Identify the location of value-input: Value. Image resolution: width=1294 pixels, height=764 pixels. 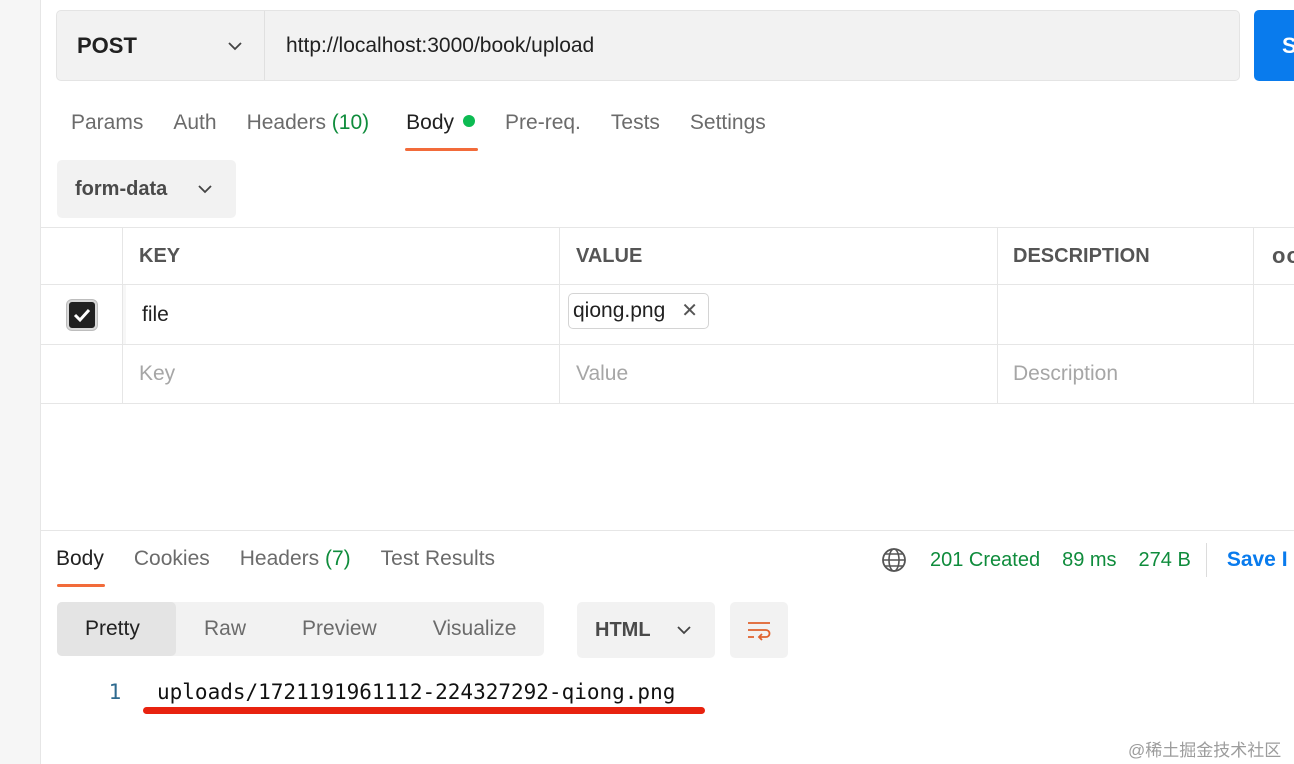
(779, 374).